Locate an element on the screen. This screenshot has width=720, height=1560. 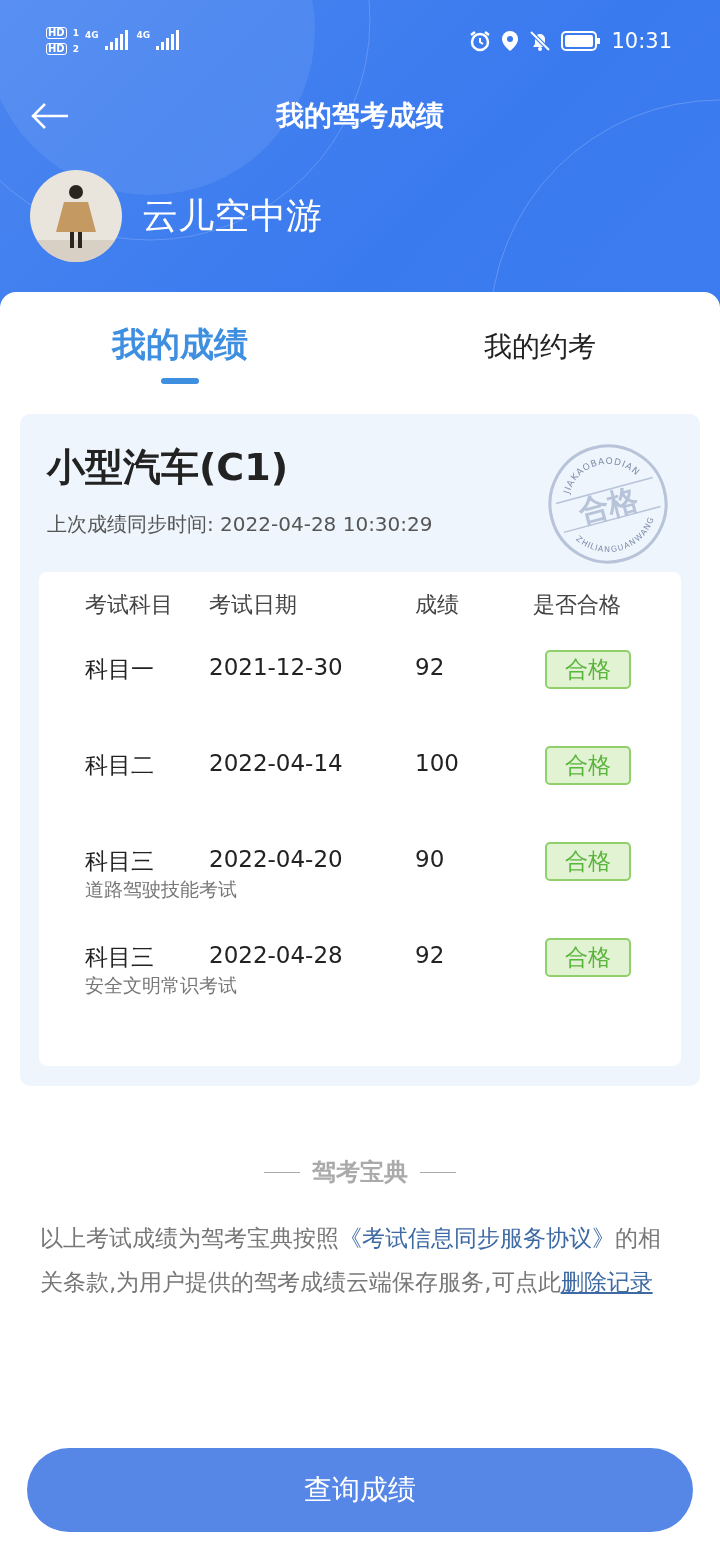
score-cell-text: 90 is located at coordinates (430, 859).